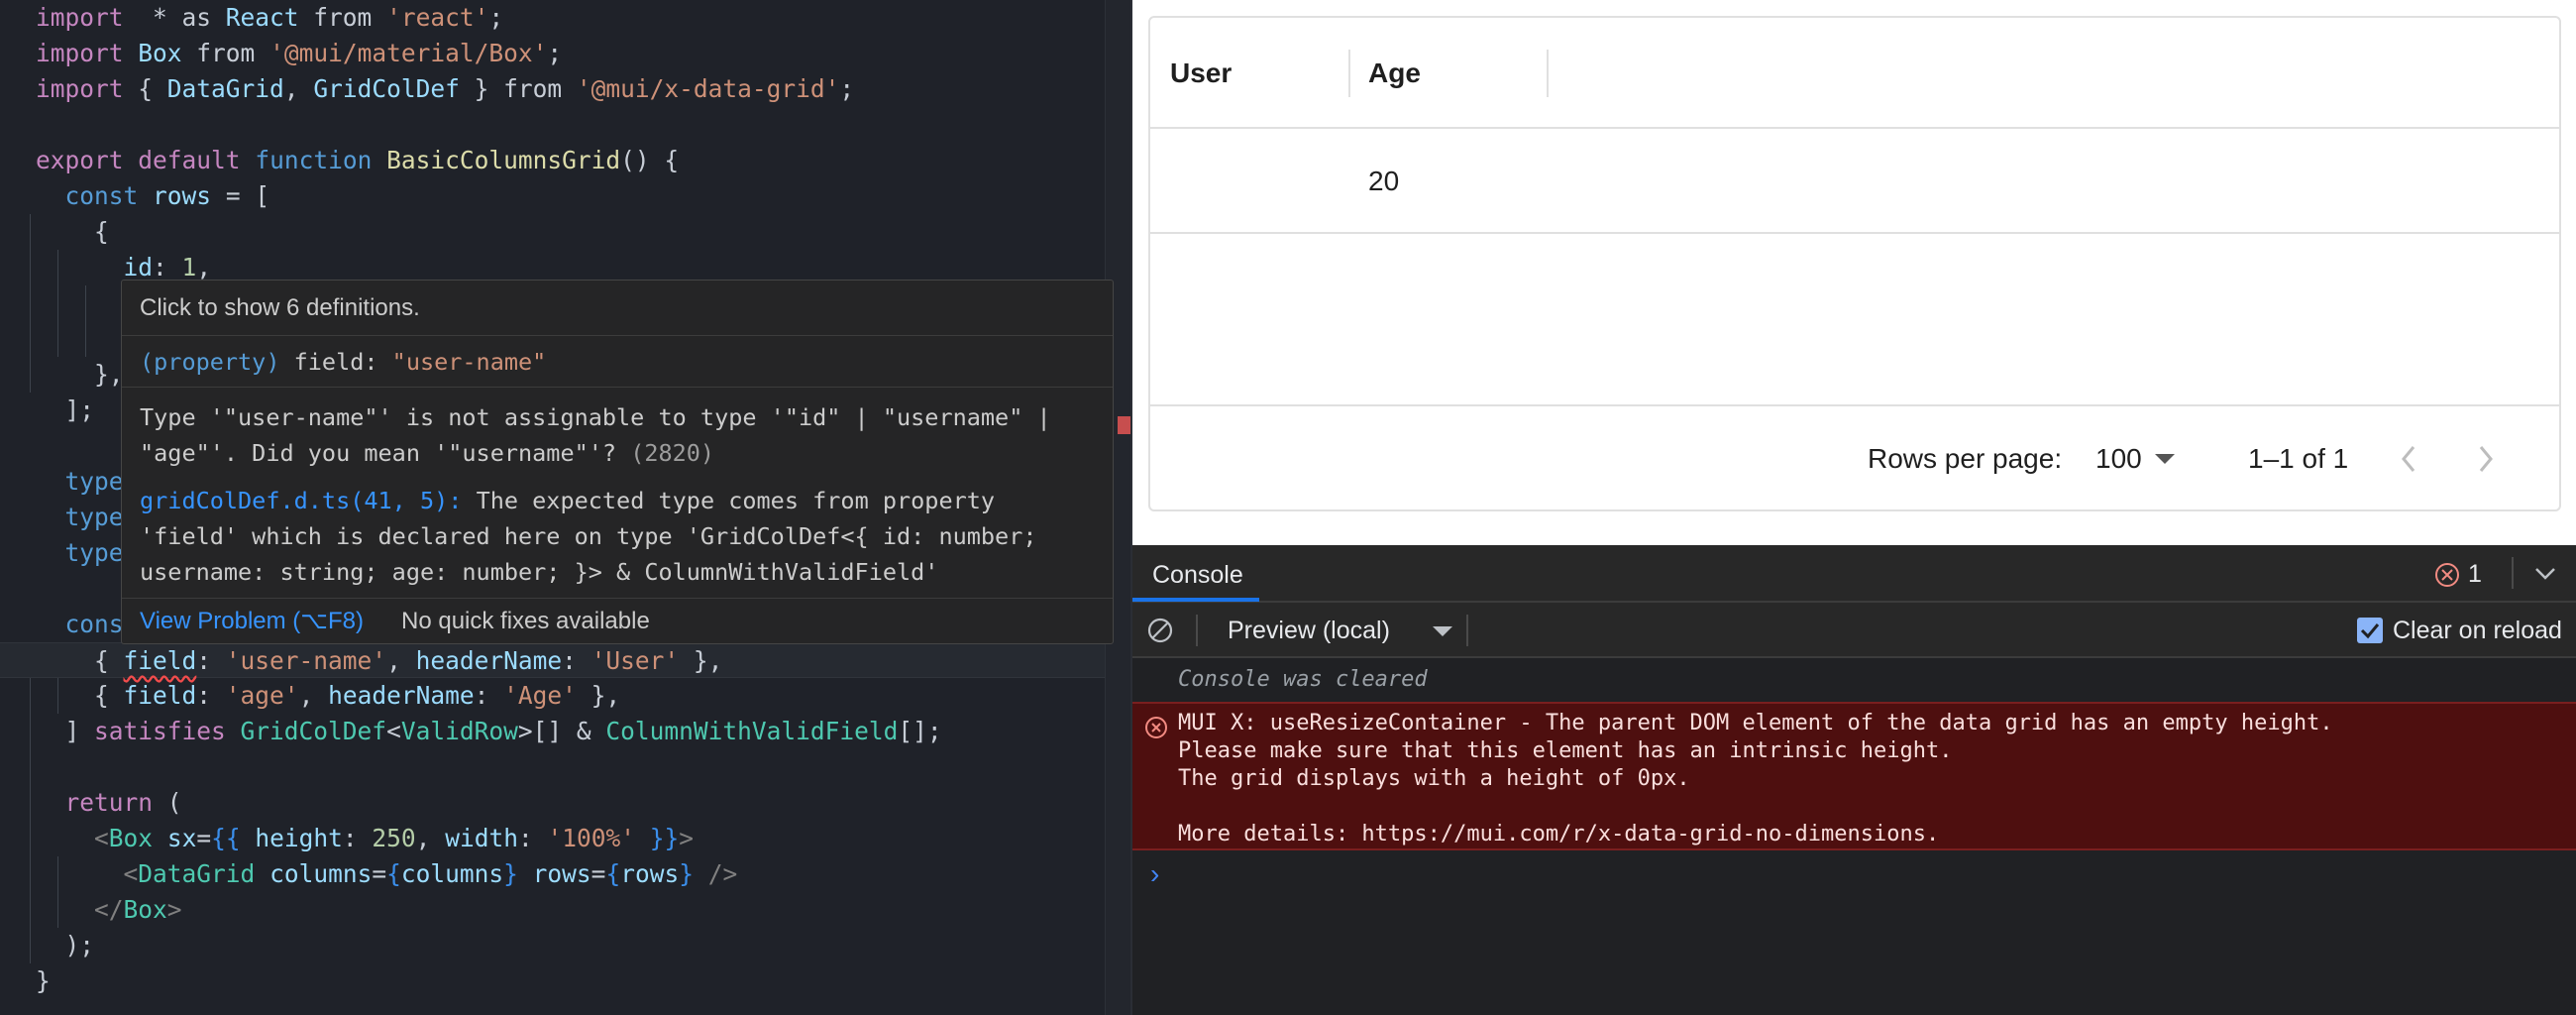  I want to click on chevron-right-icon, so click(2486, 459).